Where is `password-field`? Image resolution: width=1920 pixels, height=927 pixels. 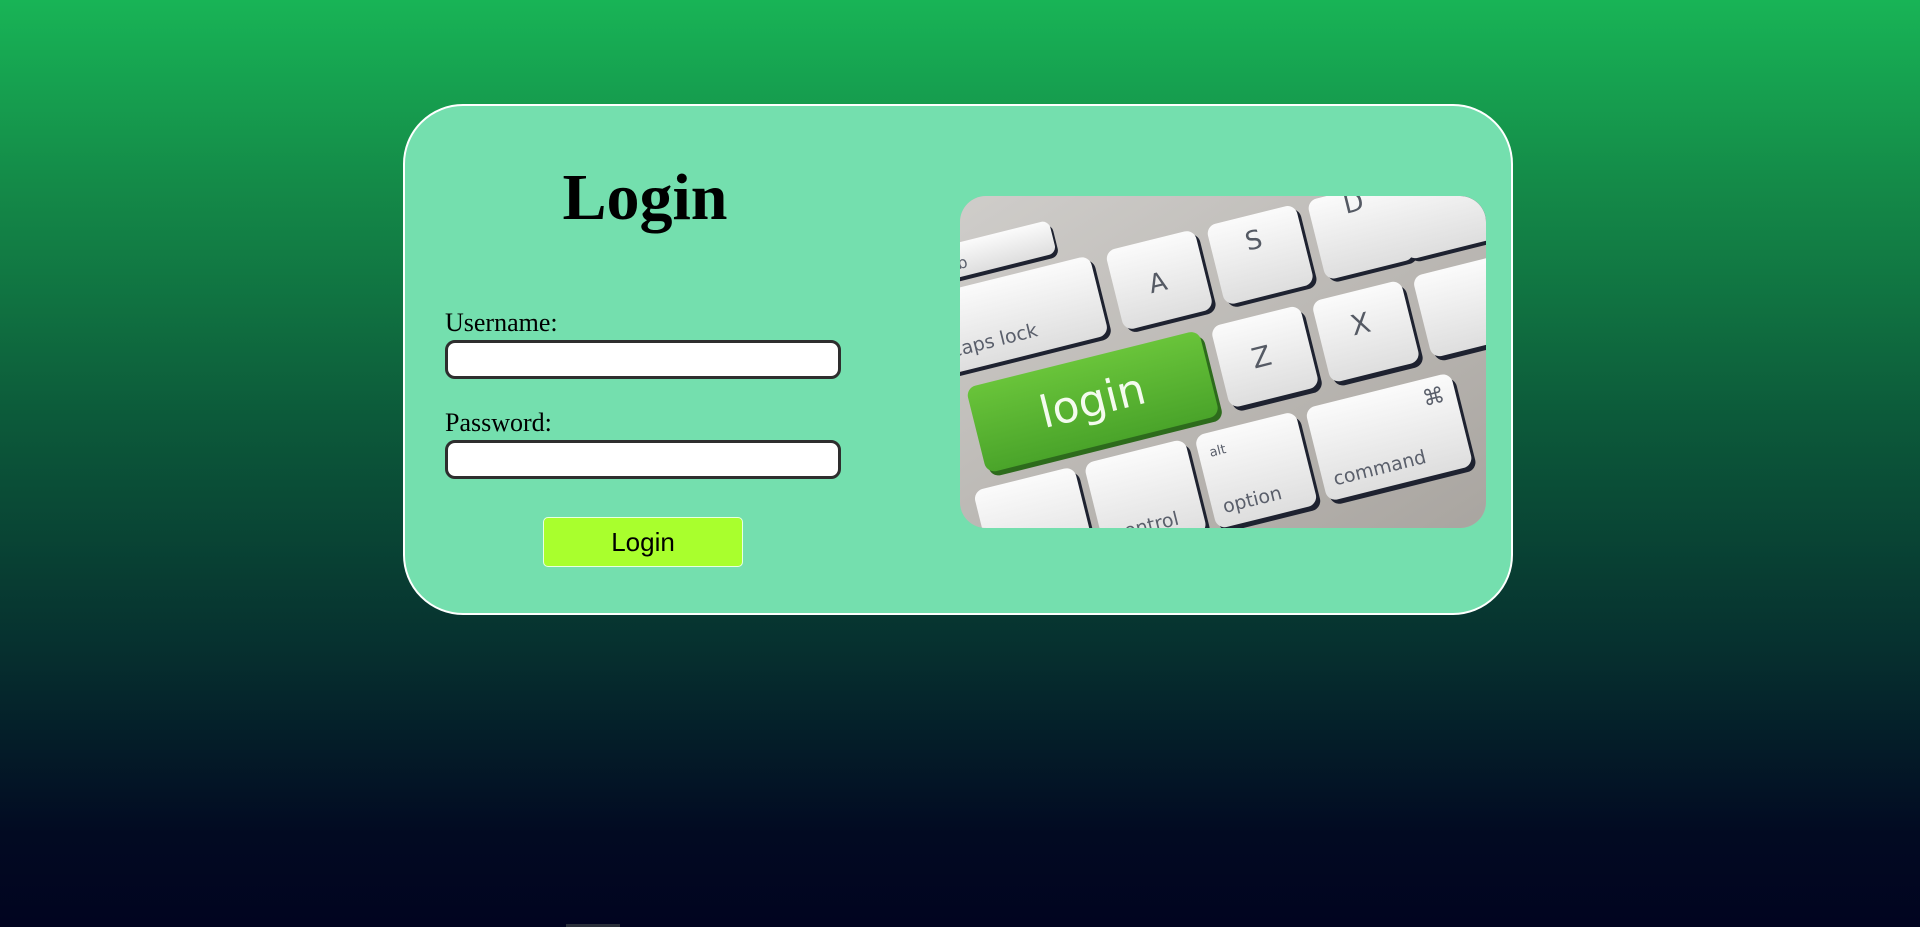
password-field is located at coordinates (643, 459).